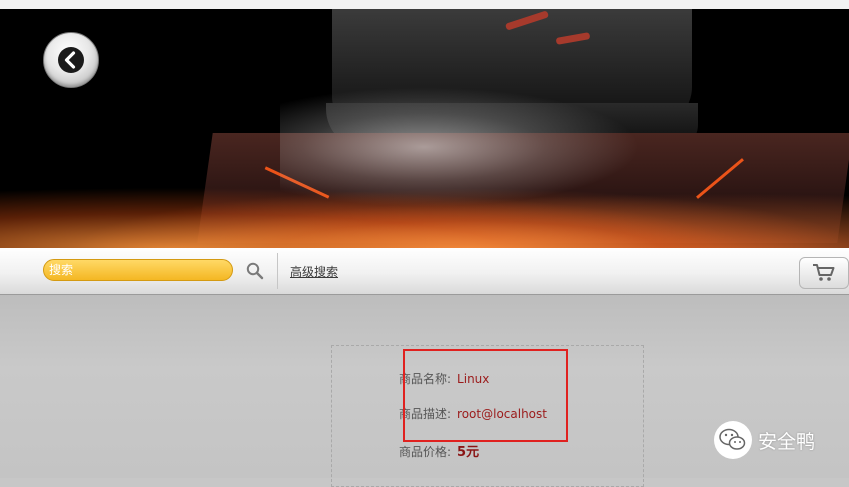  What do you see at coordinates (277, 271) in the screenshot?
I see `toolbar-divider` at bounding box center [277, 271].